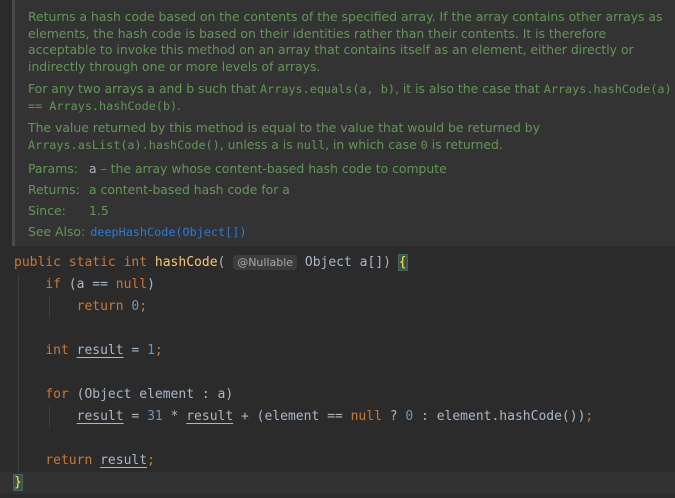 This screenshot has height=498, width=675. What do you see at coordinates (53, 169) in the screenshot?
I see `doc-params-label: Params:` at bounding box center [53, 169].